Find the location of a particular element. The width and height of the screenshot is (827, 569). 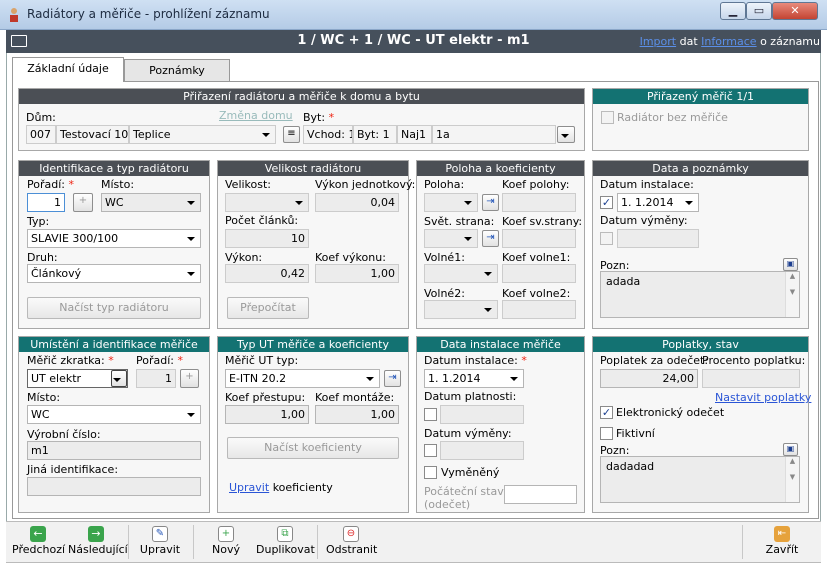

world-side-coef-value is located at coordinates (539, 238).